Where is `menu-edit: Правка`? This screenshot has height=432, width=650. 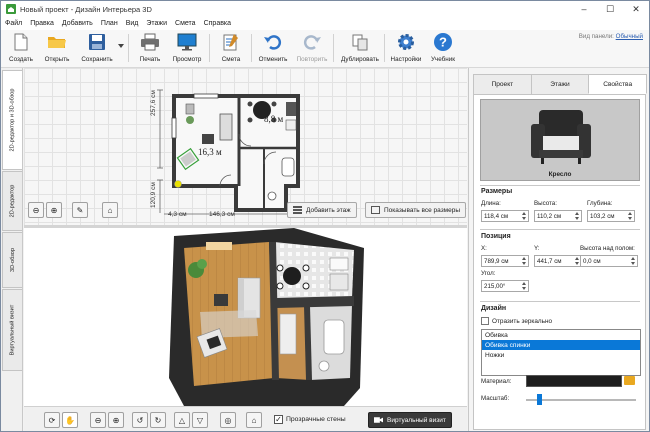
menu-edit: Правка is located at coordinates (42, 23).